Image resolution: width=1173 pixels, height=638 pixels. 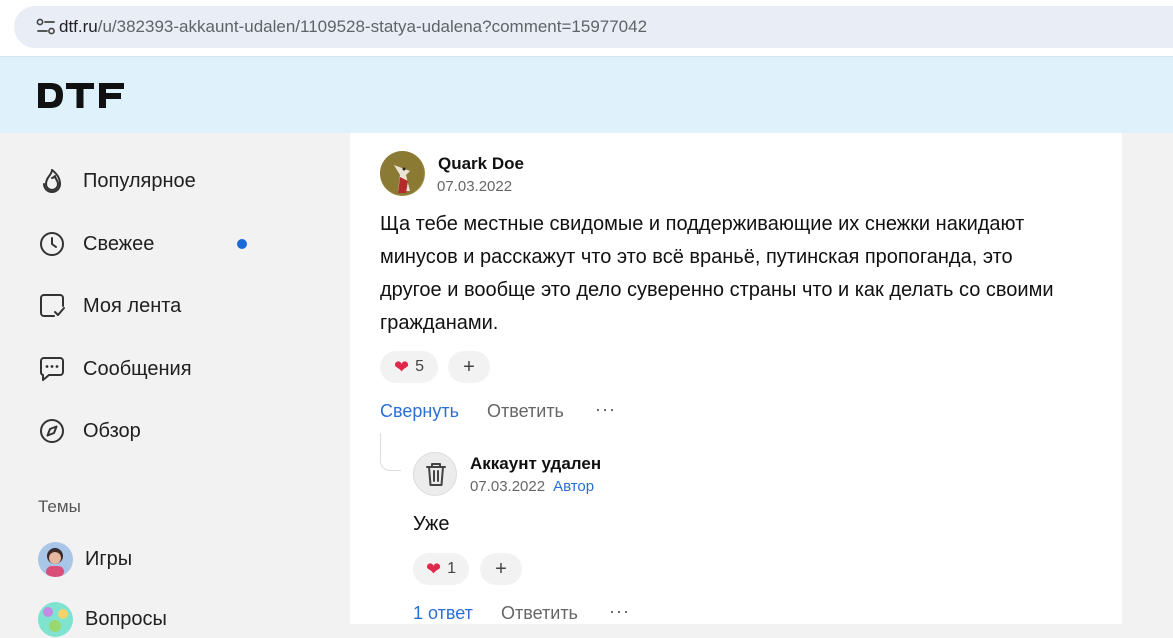 I want to click on sidebar-item-popular: Популярное, so click(x=117, y=181).